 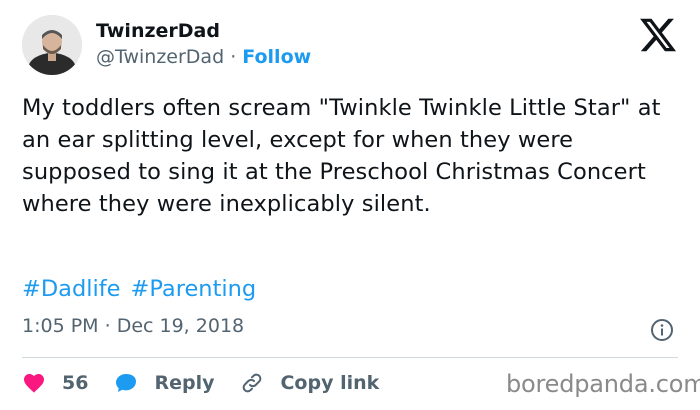 I want to click on divider, so click(x=350, y=357).